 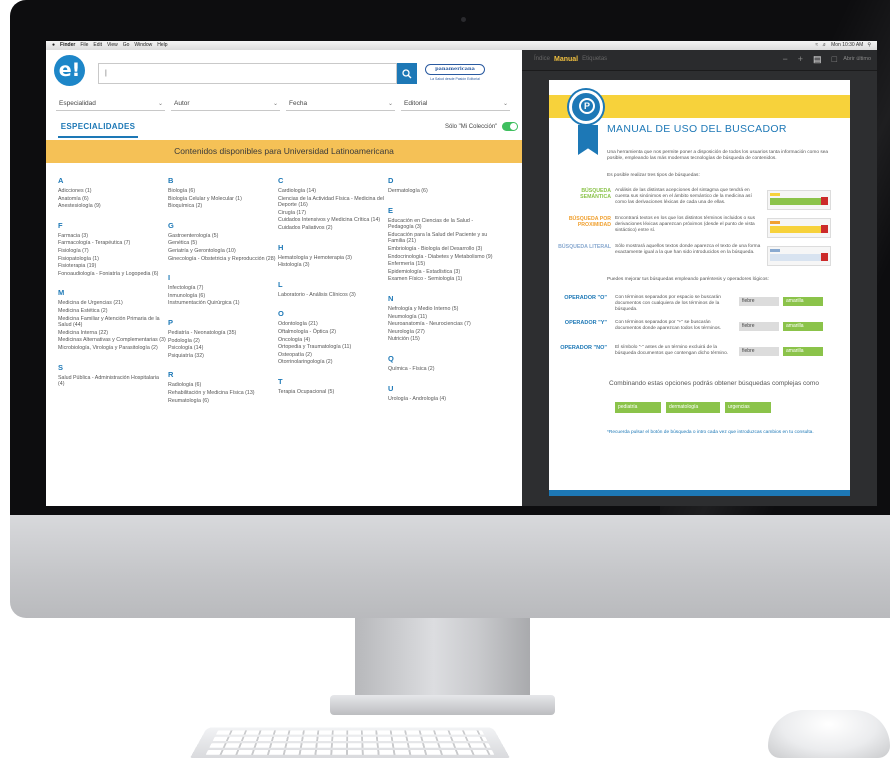 What do you see at coordinates (110, 104) in the screenshot?
I see `filter-especialidad: Especialidad ⌄` at bounding box center [110, 104].